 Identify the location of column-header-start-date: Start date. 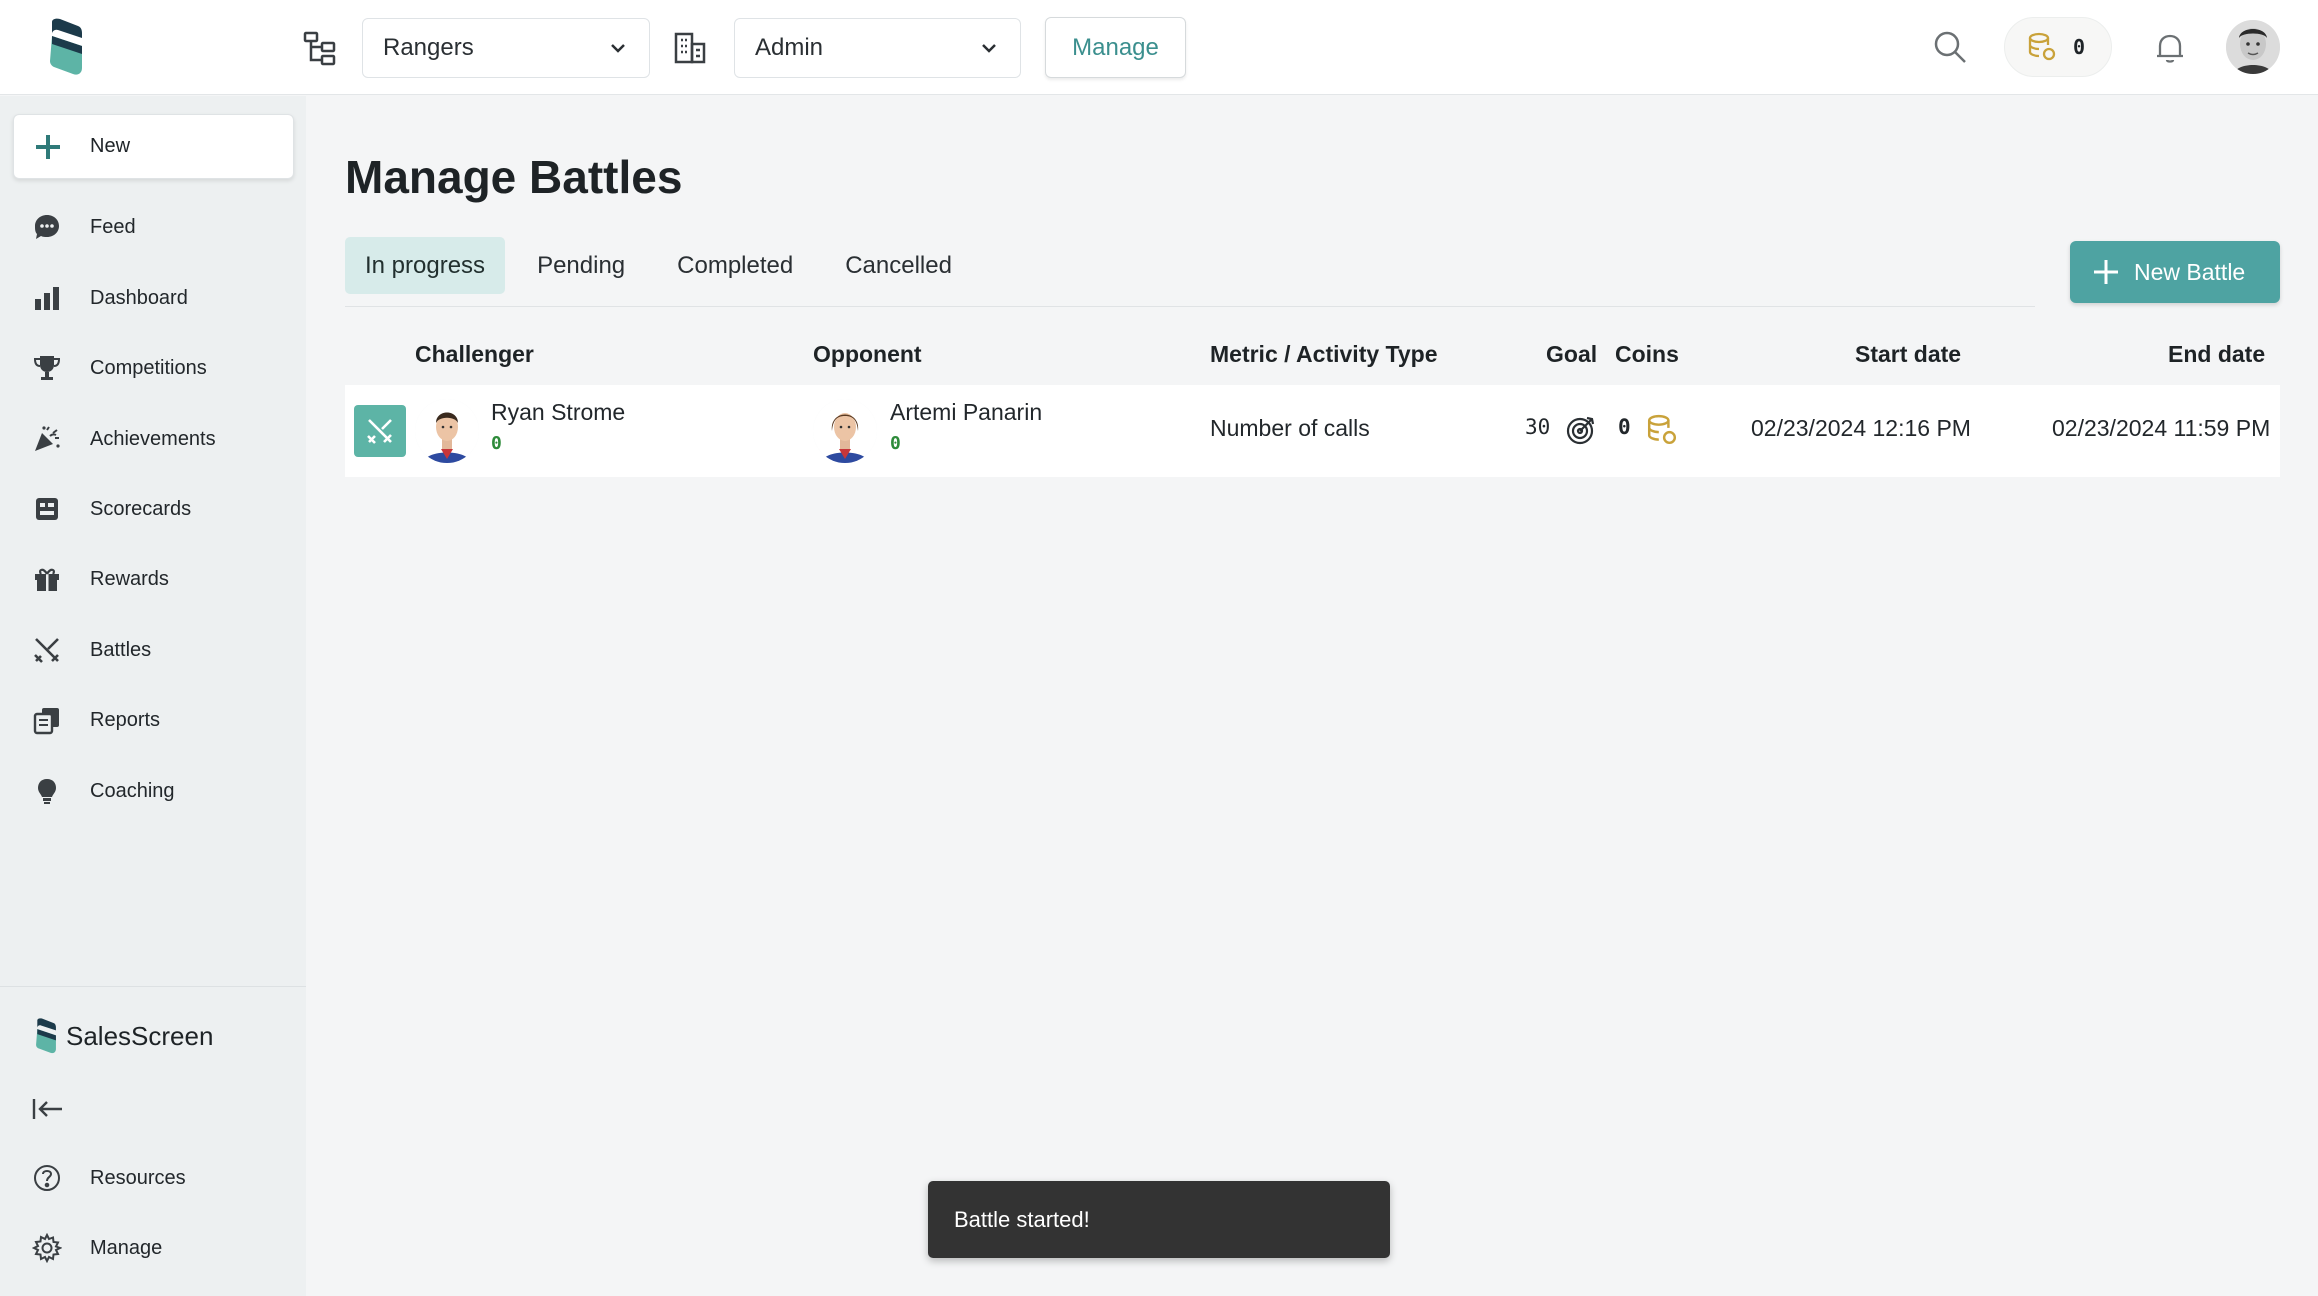
(1908, 354).